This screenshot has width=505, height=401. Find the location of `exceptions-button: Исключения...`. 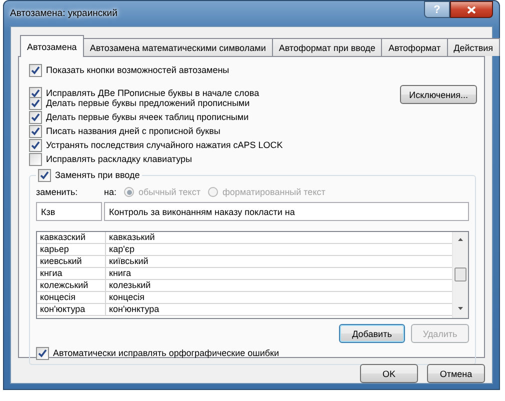

exceptions-button: Исключения... is located at coordinates (438, 94).